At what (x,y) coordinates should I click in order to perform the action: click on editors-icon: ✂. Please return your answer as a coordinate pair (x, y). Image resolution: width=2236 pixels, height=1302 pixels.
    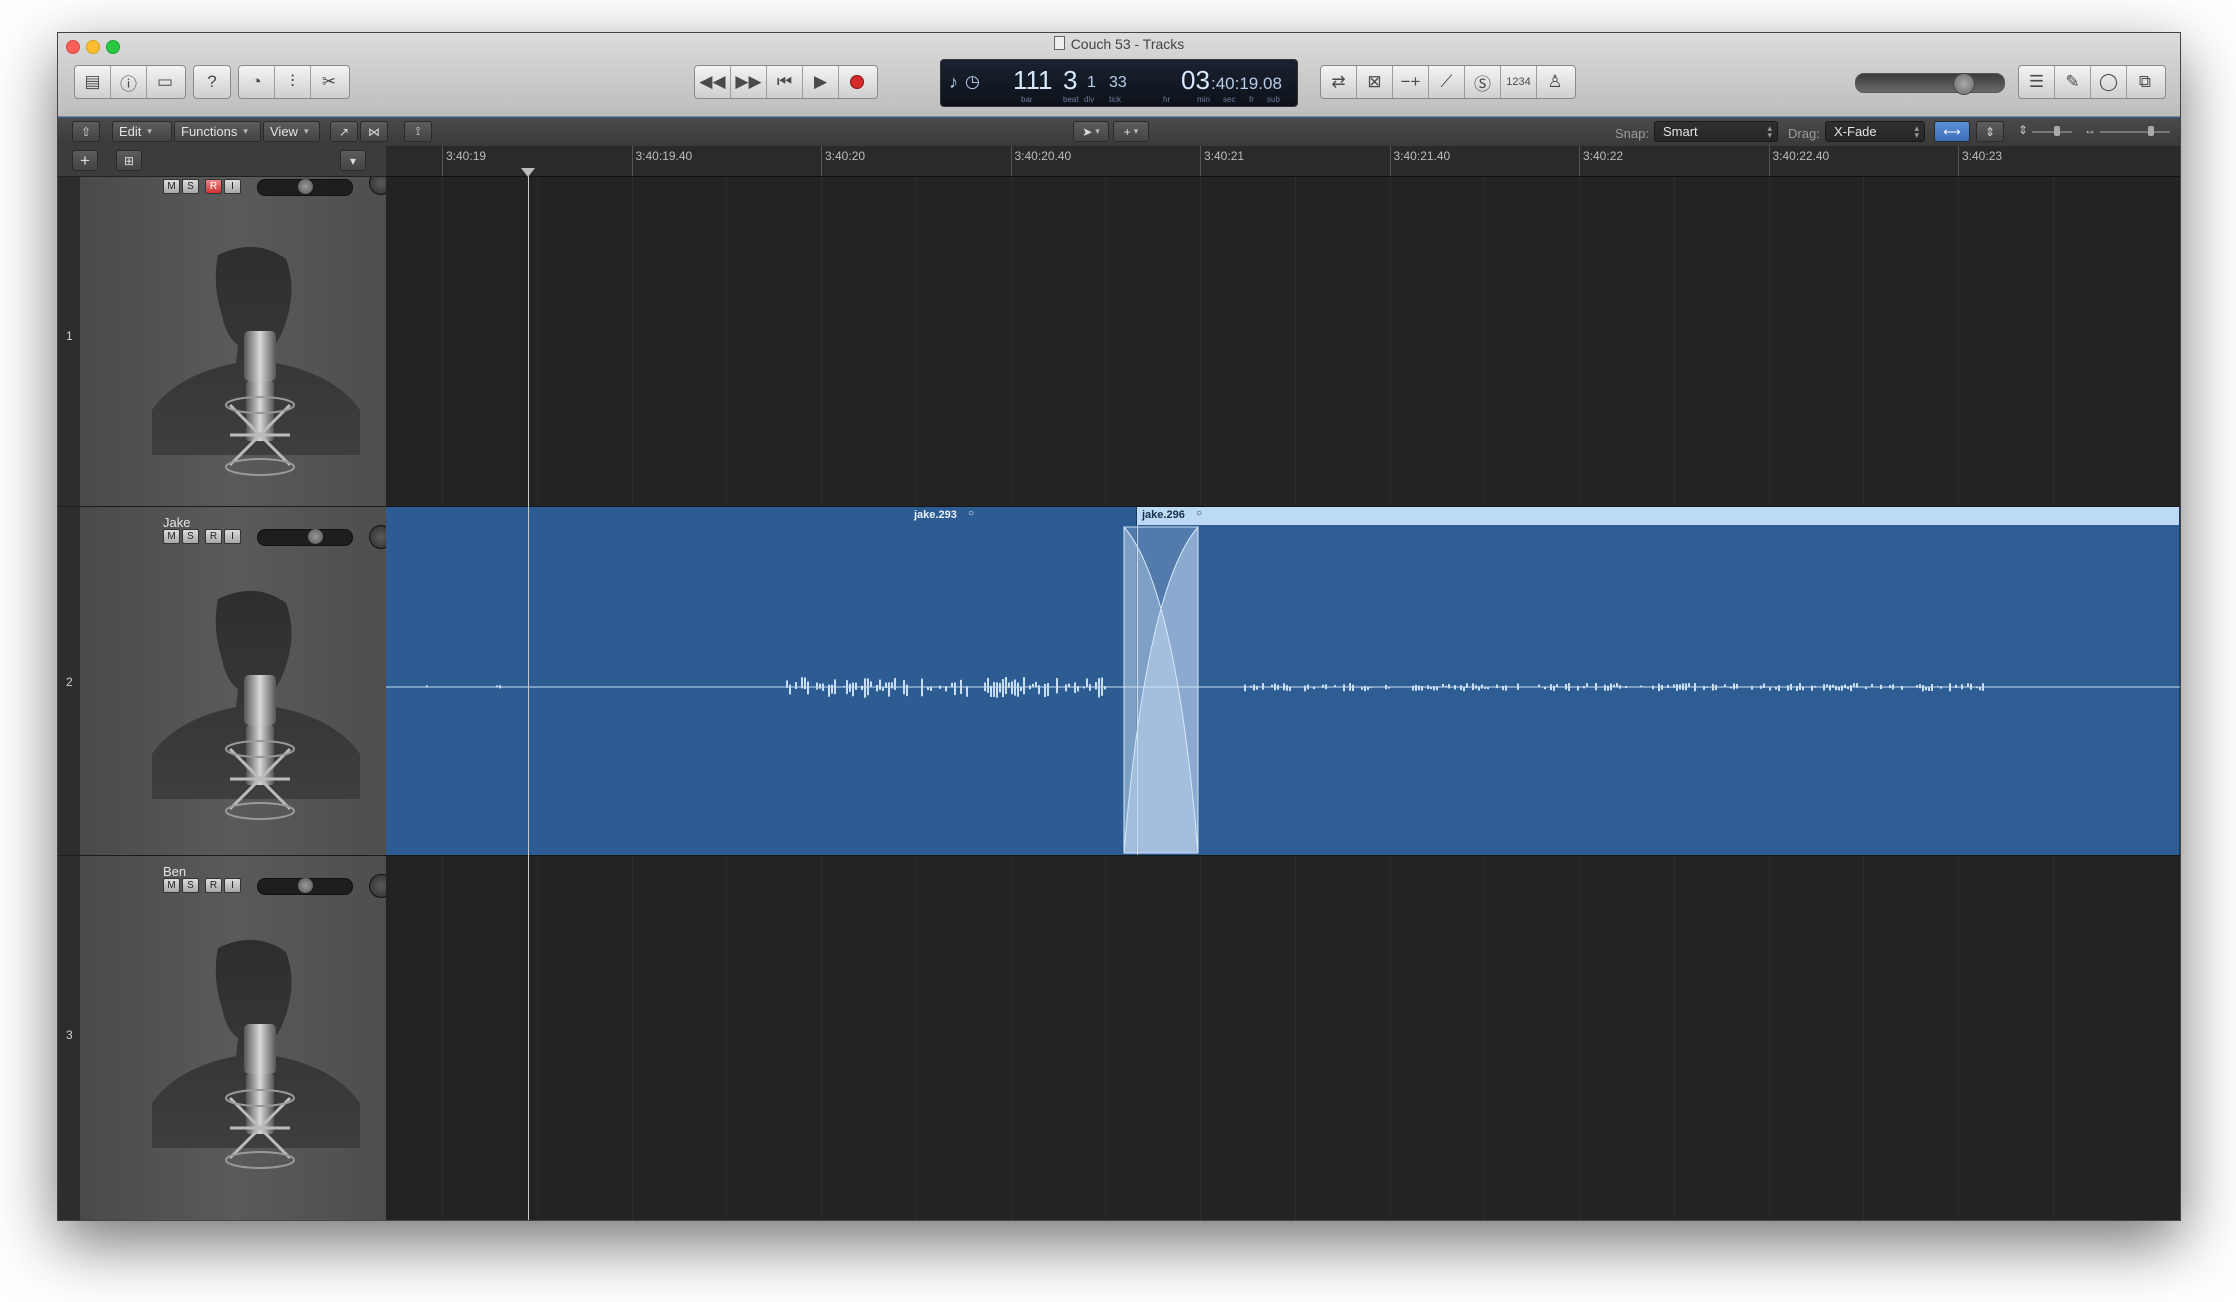
    Looking at the image, I should click on (329, 82).